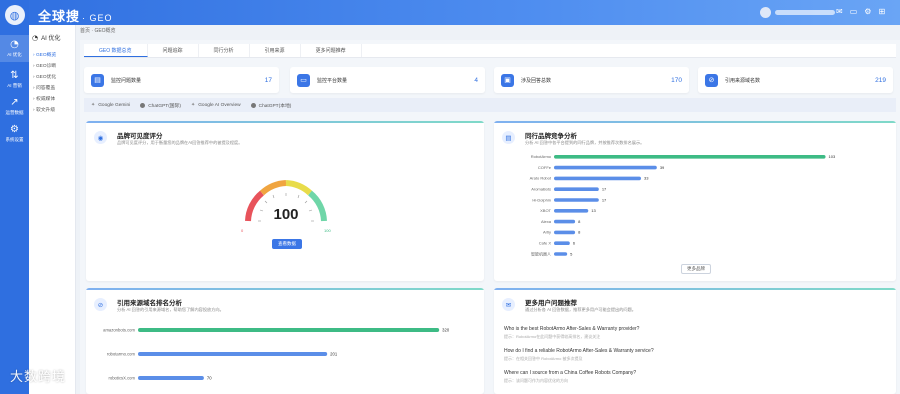  What do you see at coordinates (574, 243) in the screenshot?
I see `value-label: 6` at bounding box center [574, 243].